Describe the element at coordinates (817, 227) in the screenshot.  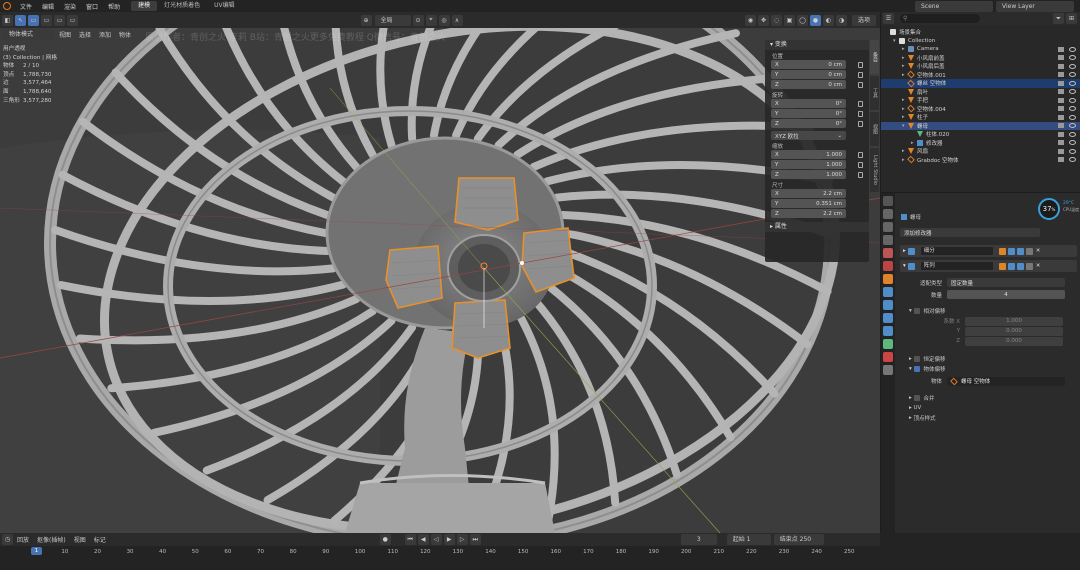
I see `properties-section-header: ▸ 属性` at that location.